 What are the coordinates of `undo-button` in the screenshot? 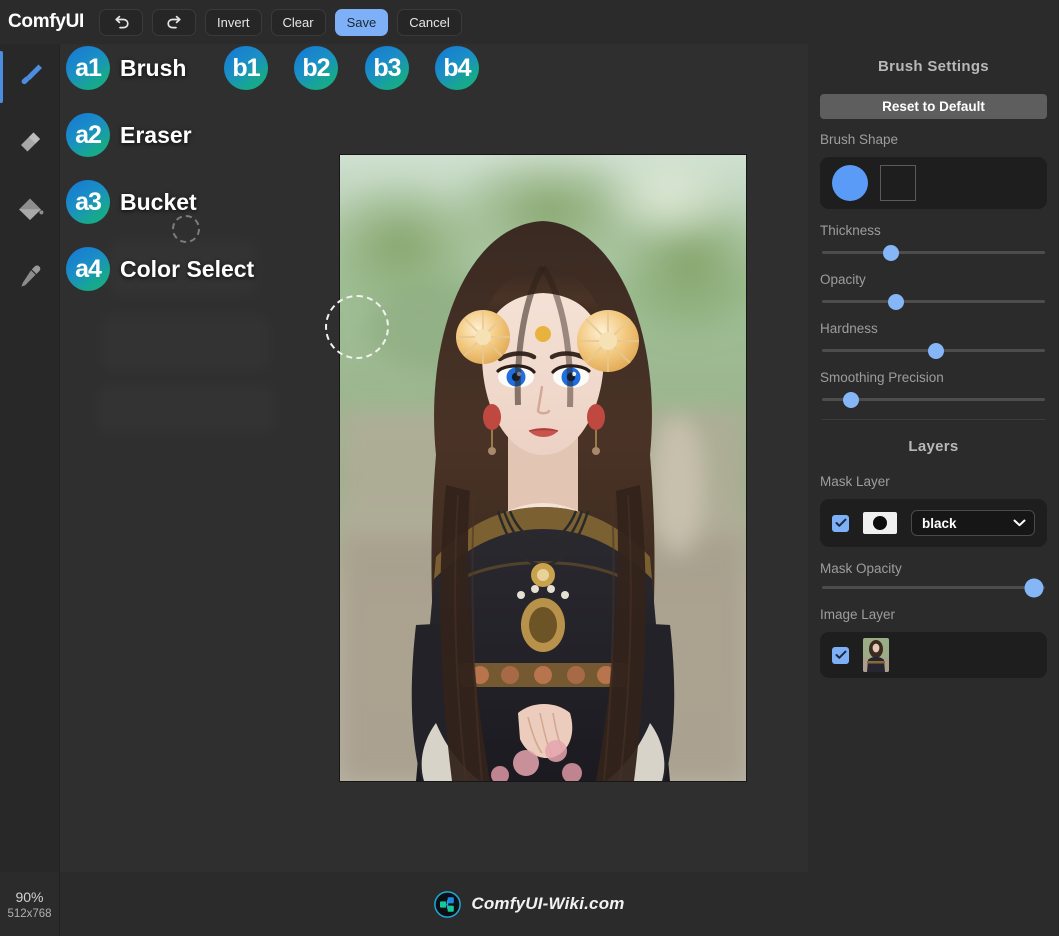 It's located at (121, 22).